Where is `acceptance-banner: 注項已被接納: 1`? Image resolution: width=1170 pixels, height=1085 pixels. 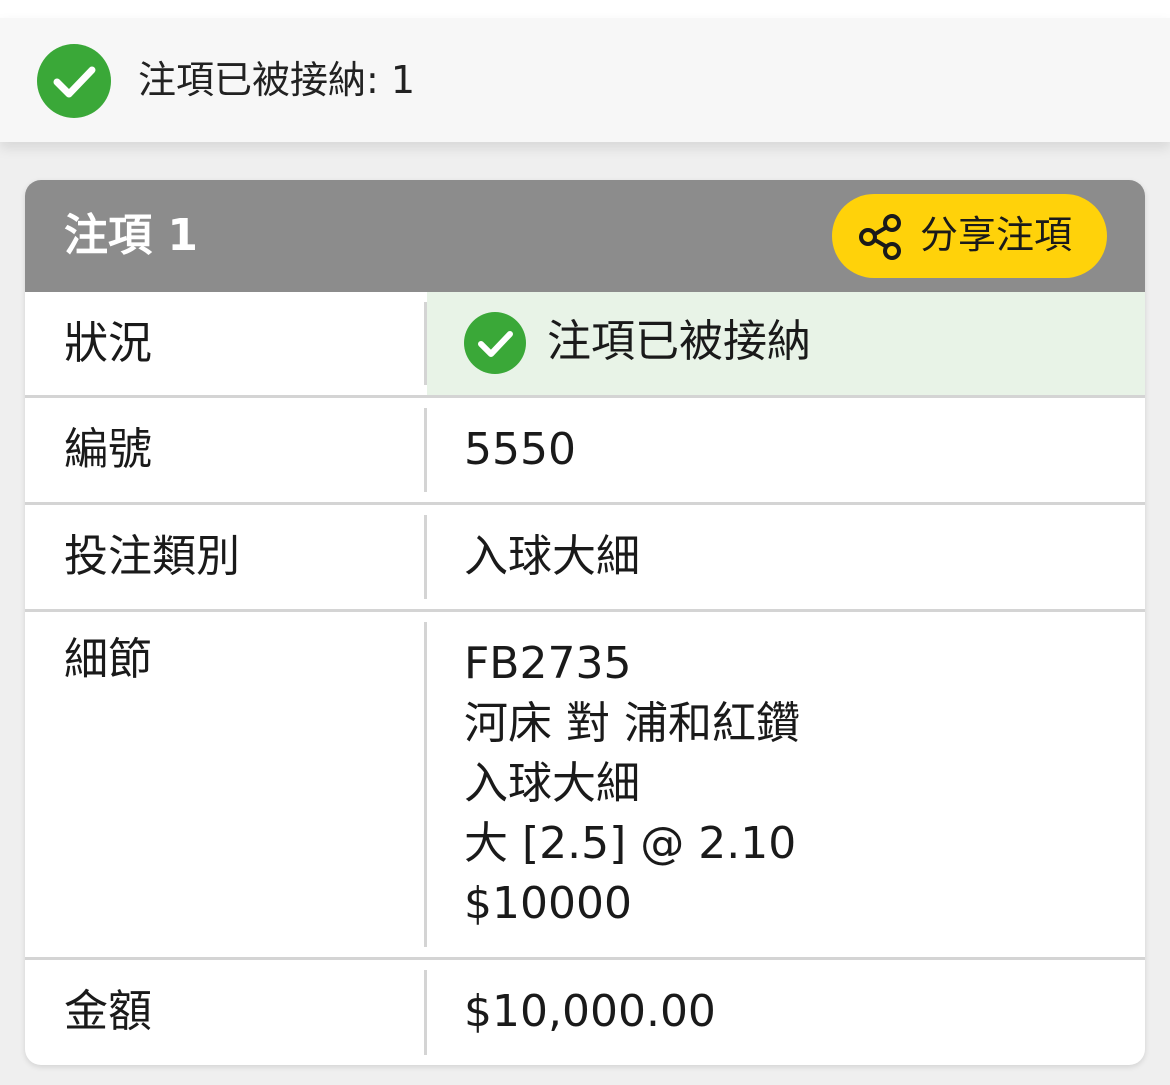 acceptance-banner: 注項已被接納: 1 is located at coordinates (585, 80).